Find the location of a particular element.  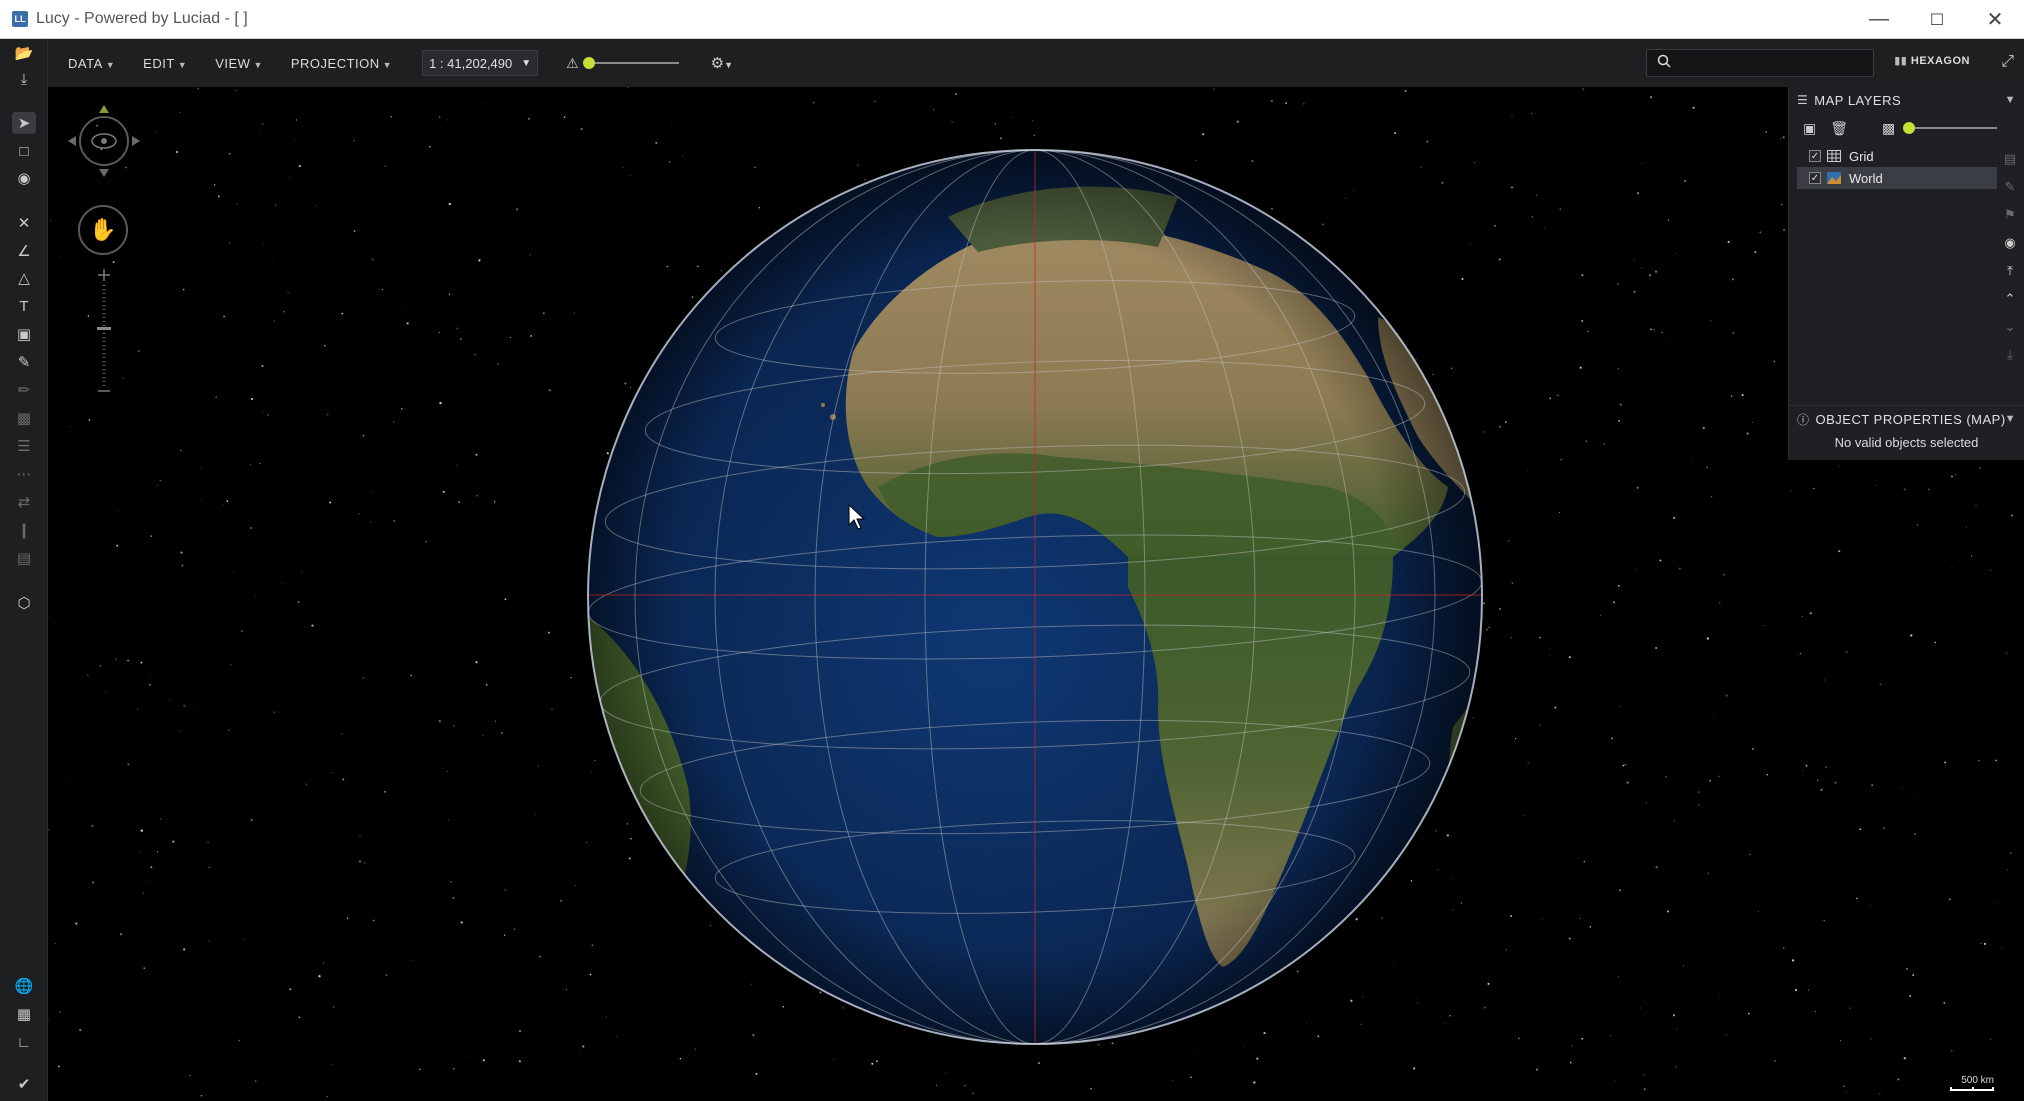

polyline-icon: ∠ is located at coordinates (24, 251).